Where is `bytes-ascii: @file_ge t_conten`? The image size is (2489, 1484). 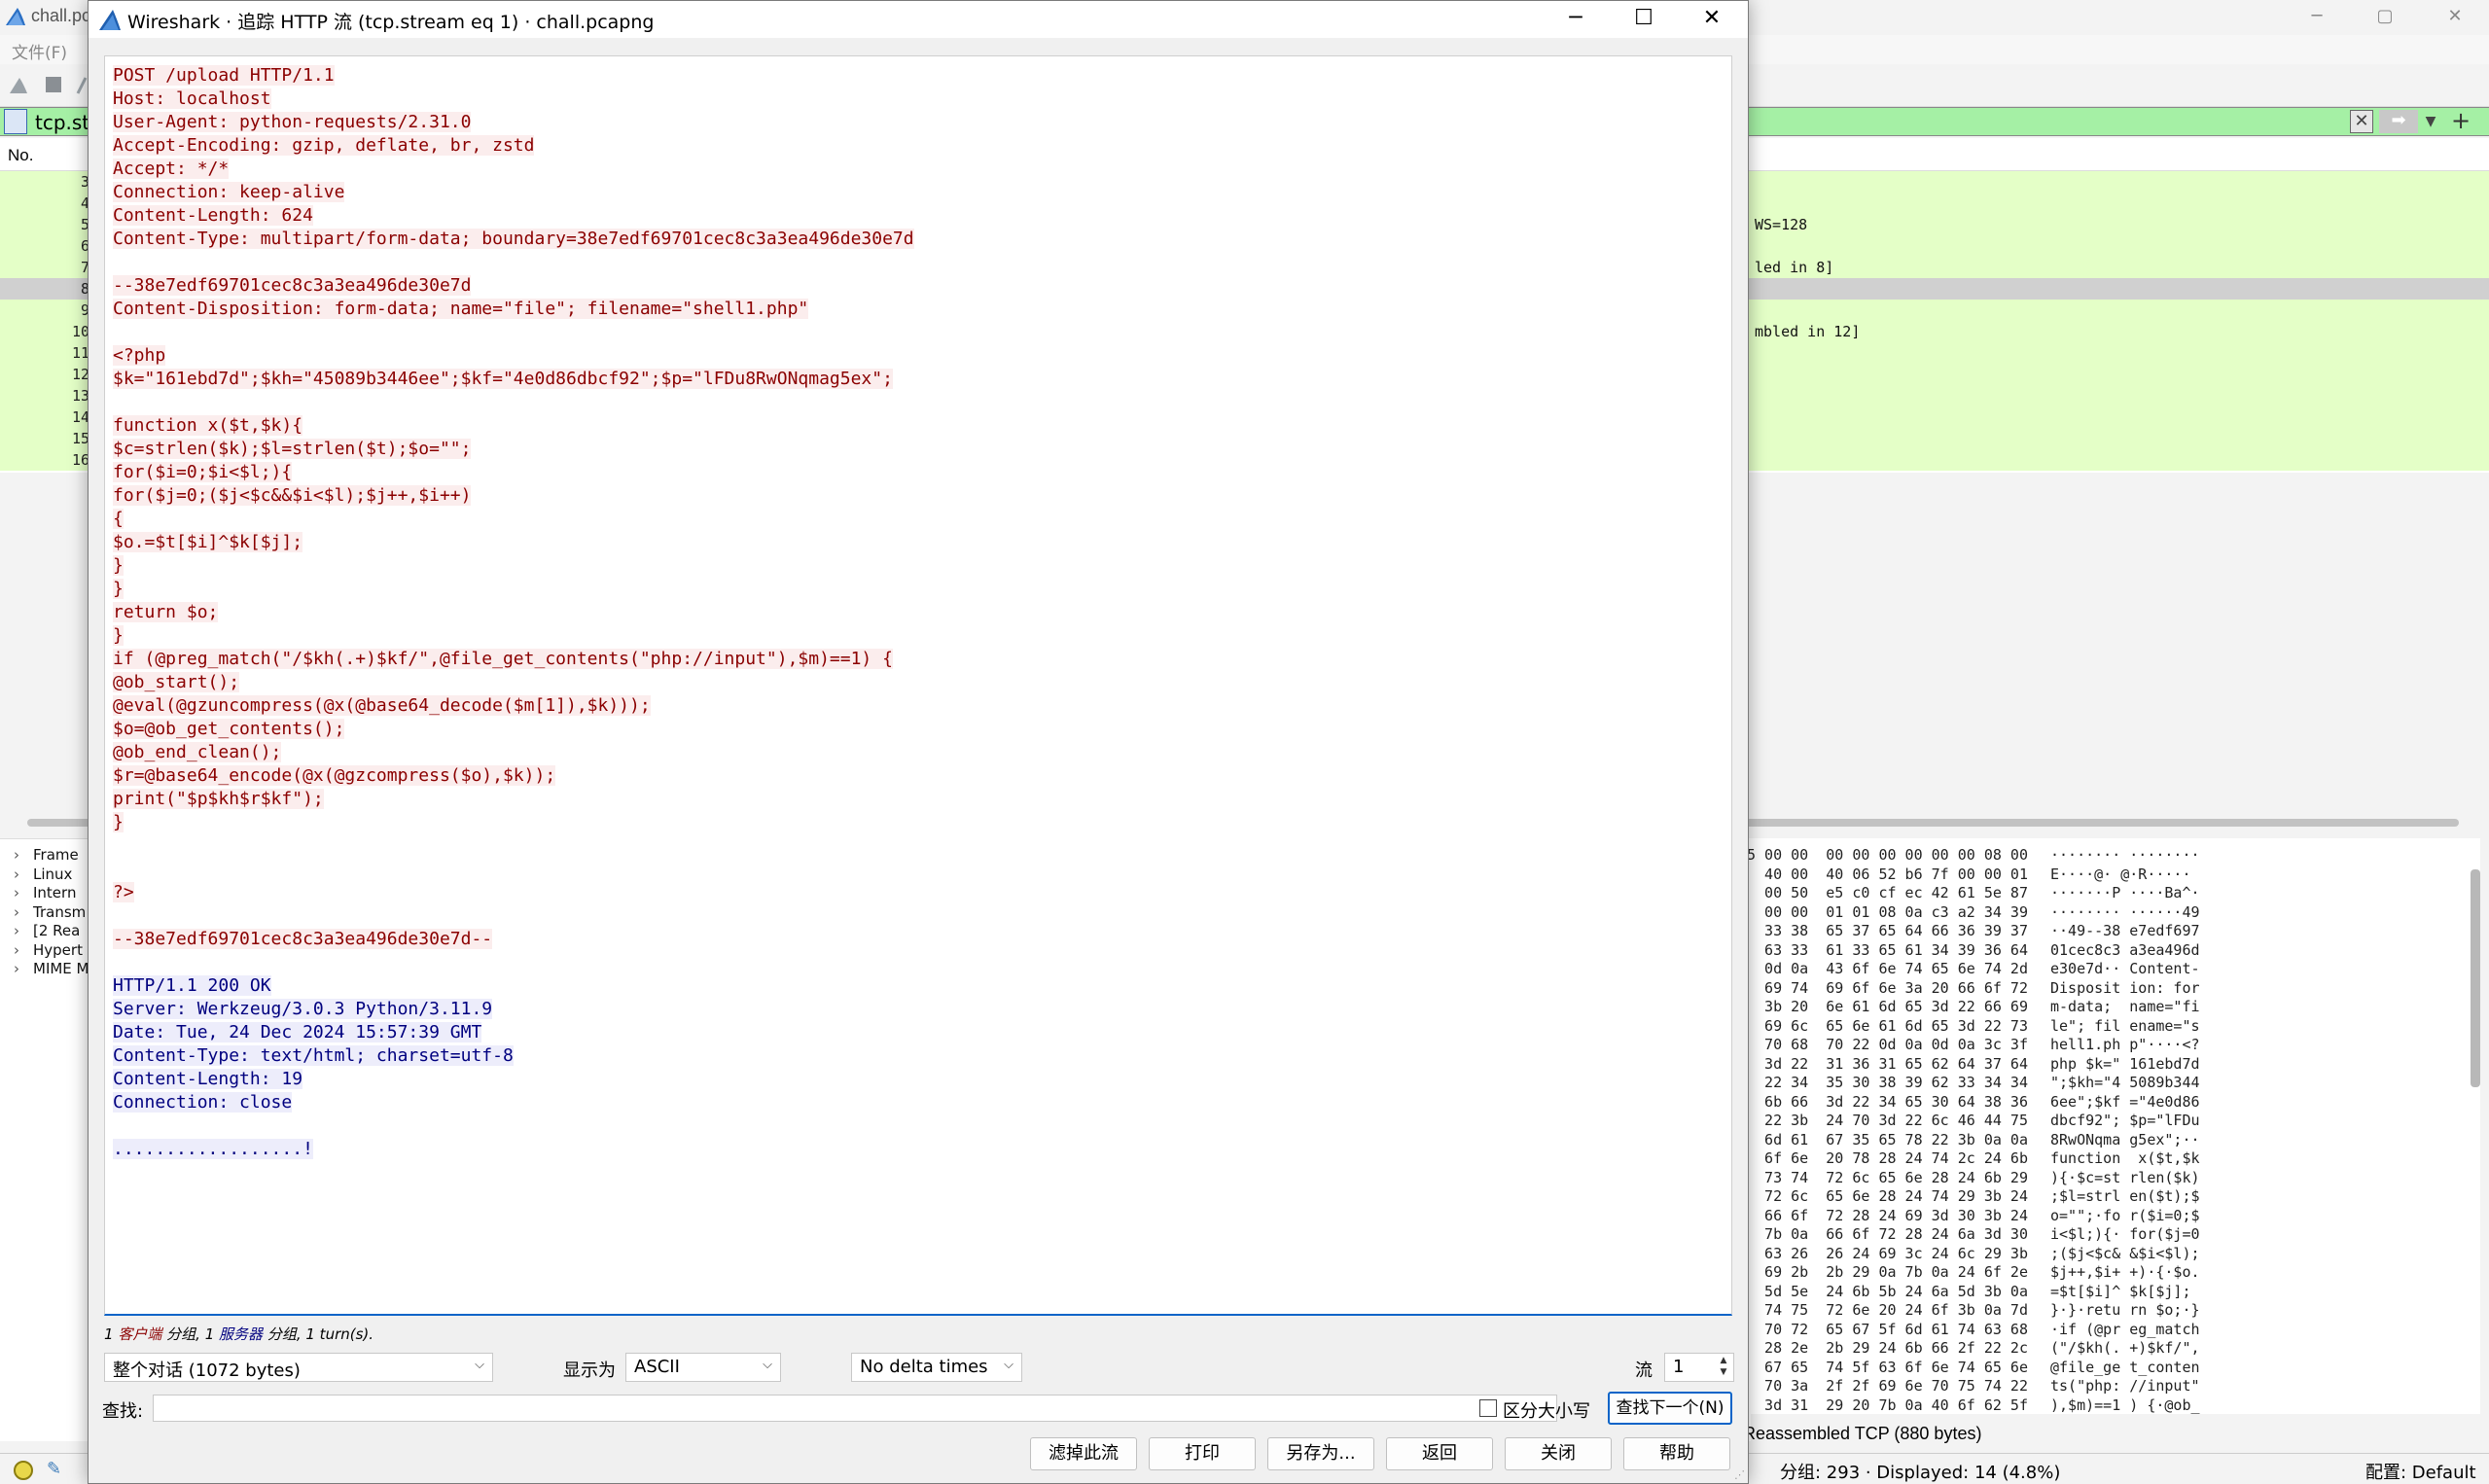
bytes-ascii: @file_ge t_conten is located at coordinates (2125, 1369).